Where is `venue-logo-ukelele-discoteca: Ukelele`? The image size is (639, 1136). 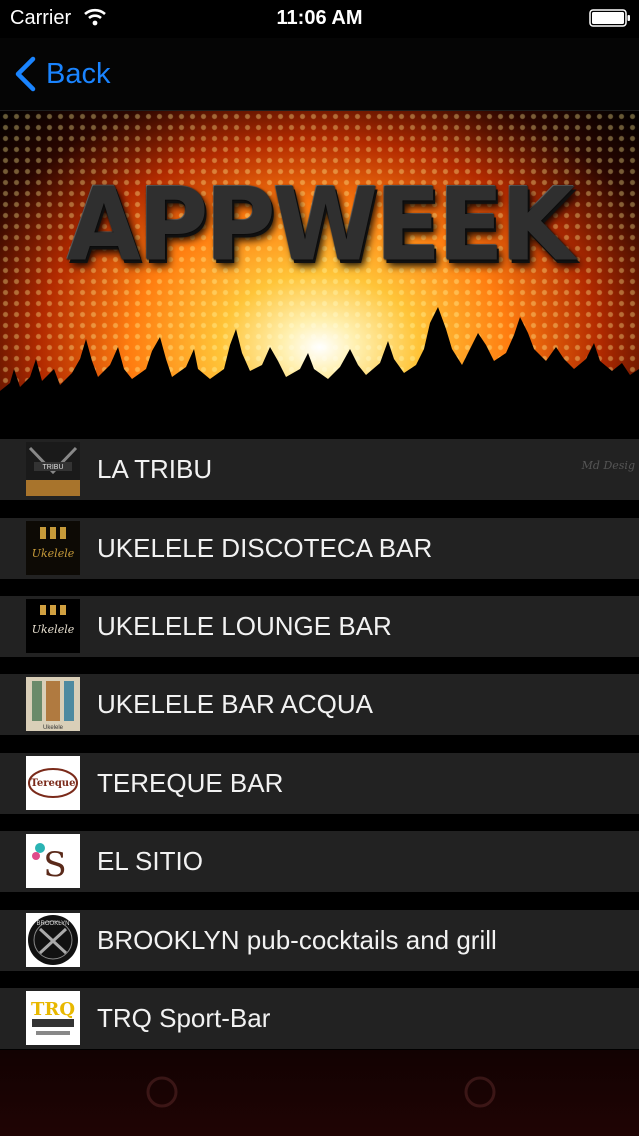
venue-logo-ukelele-discoteca: Ukelele is located at coordinates (53, 548).